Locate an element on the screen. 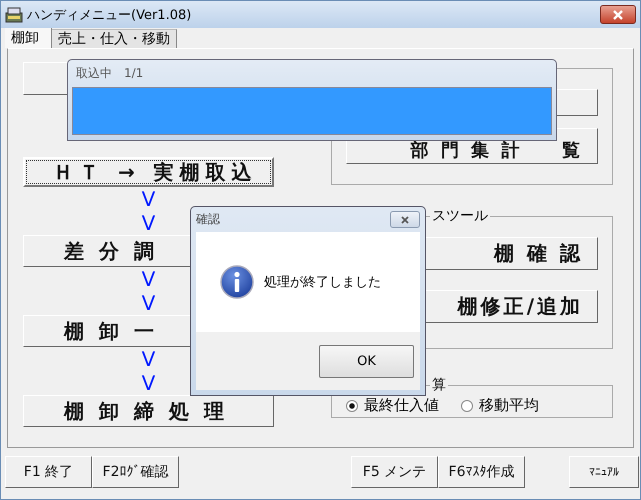 The width and height of the screenshot is (641, 500). group-label: 算 is located at coordinates (439, 385).